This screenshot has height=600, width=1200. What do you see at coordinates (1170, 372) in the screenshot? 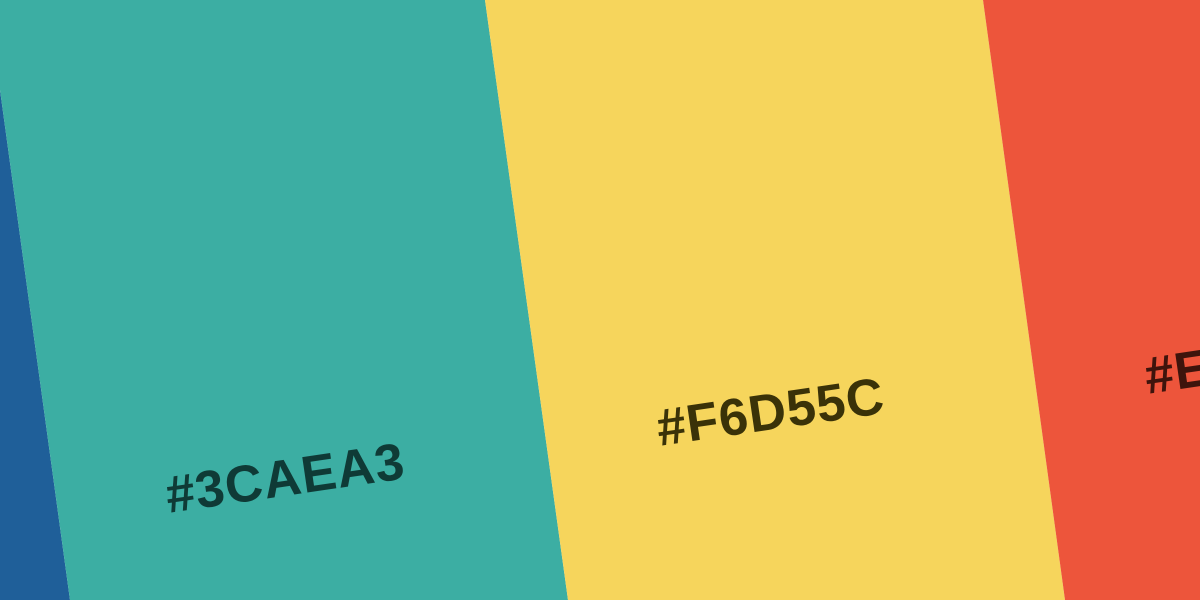
I see `swatch-red-hex-label: #E` at bounding box center [1170, 372].